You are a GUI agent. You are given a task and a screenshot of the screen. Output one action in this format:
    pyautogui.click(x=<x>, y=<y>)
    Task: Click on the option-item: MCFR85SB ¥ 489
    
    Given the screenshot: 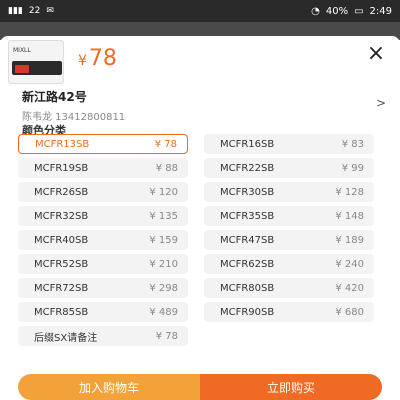 What is the action you would take?
    pyautogui.click(x=103, y=312)
    